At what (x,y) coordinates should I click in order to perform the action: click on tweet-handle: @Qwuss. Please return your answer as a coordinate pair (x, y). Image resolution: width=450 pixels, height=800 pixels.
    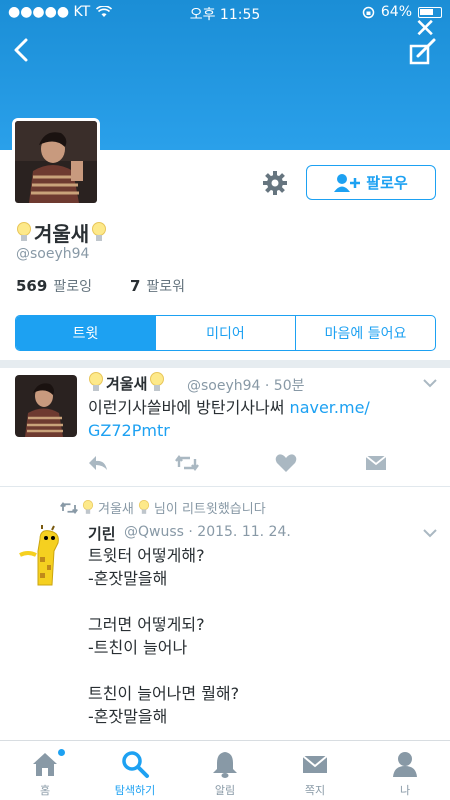
    Looking at the image, I should click on (154, 532).